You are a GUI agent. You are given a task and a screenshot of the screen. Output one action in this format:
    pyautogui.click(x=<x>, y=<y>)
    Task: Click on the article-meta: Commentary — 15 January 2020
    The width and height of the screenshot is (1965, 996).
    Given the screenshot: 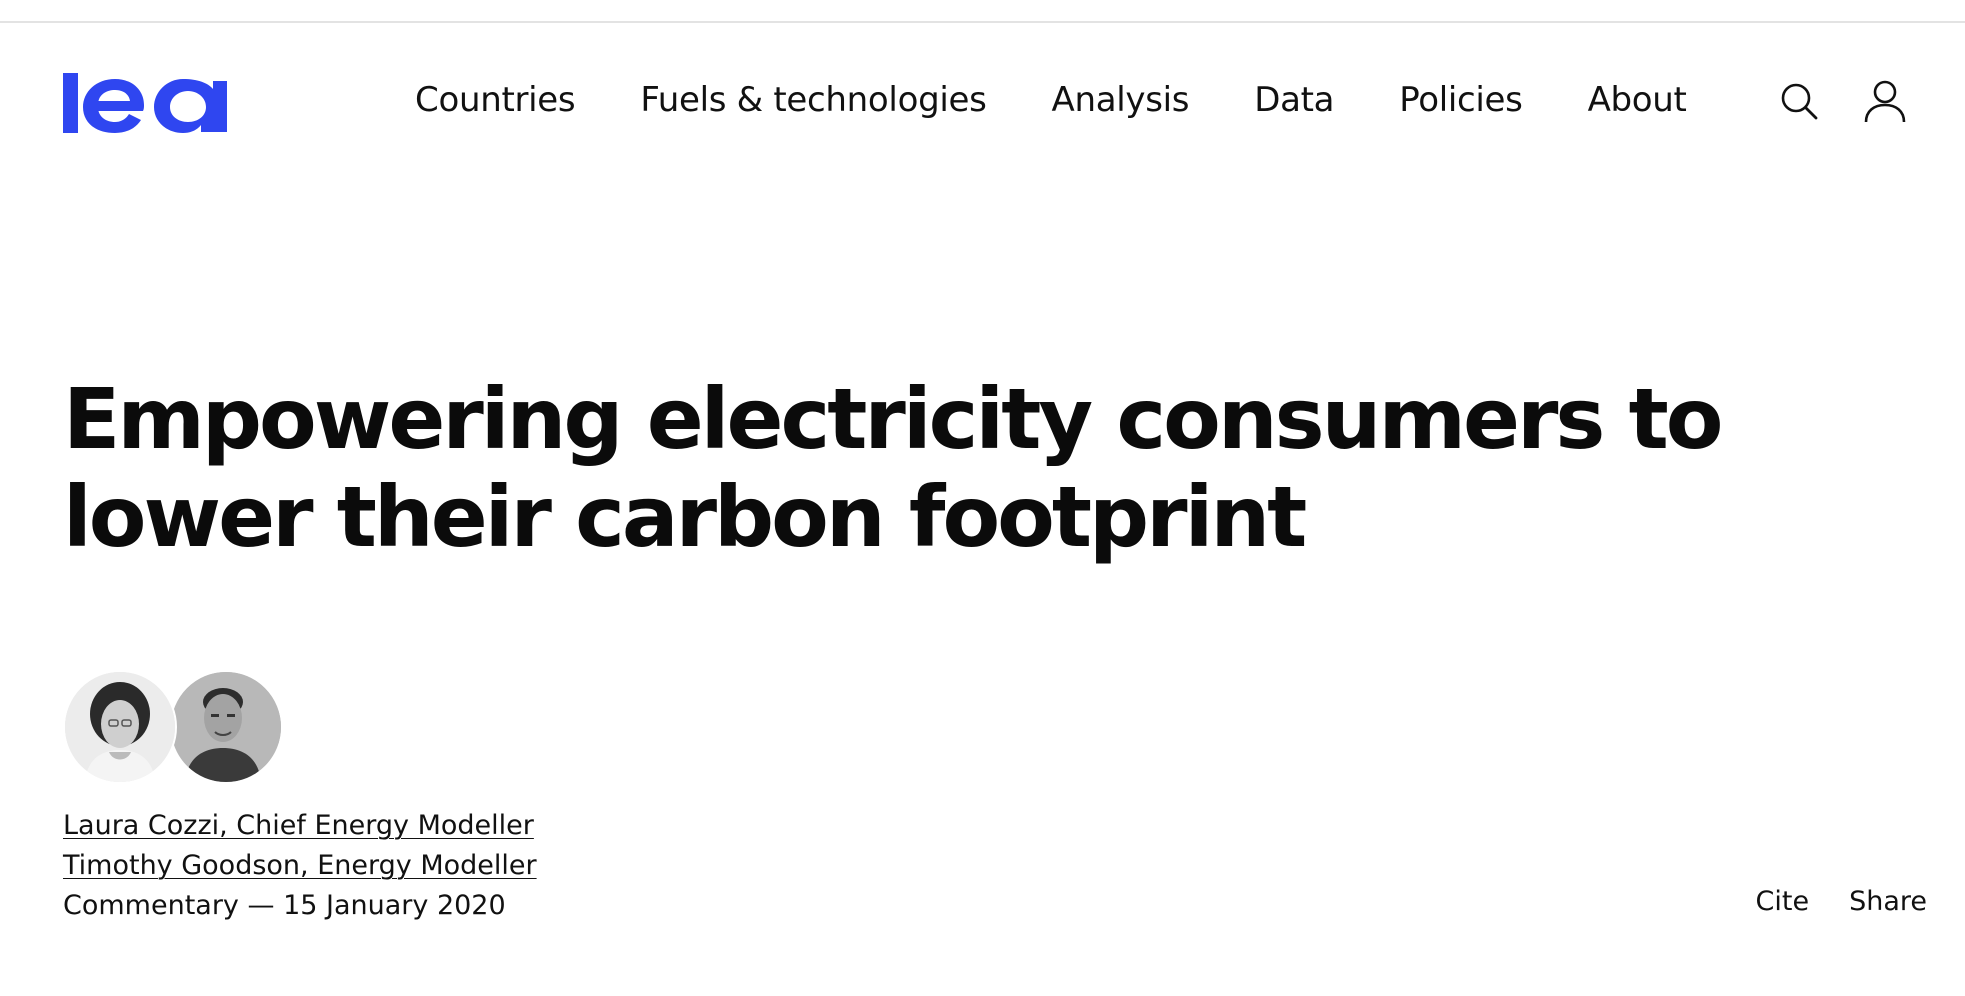 What is the action you would take?
    pyautogui.click(x=284, y=905)
    